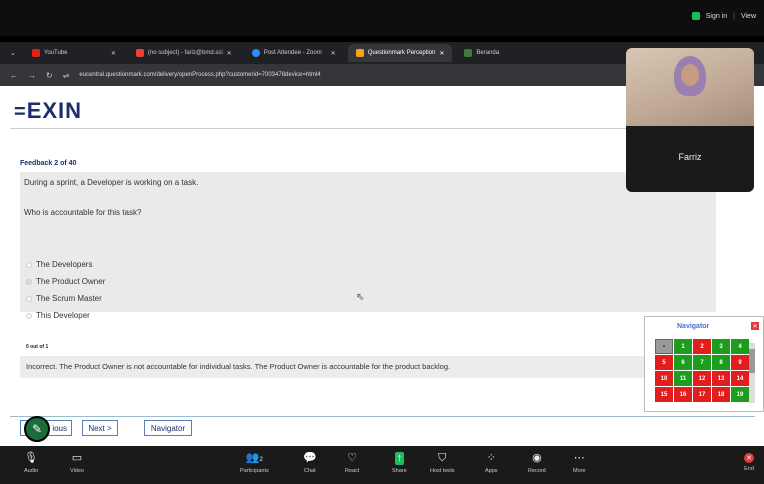 The height and width of the screenshot is (484, 764). What do you see at coordinates (261, 460) in the screenshot?
I see `participants-count: 2` at bounding box center [261, 460].